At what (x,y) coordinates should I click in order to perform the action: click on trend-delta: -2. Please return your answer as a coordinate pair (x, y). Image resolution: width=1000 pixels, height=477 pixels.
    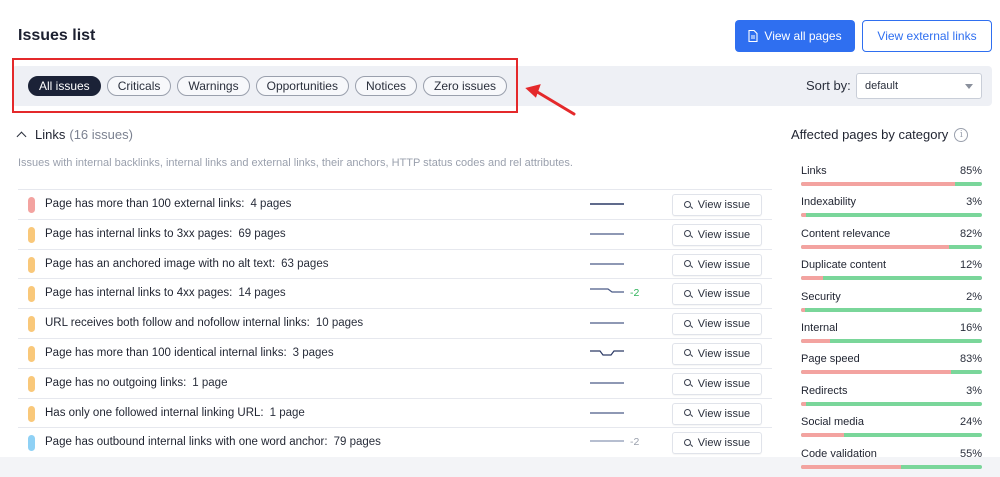
    Looking at the image, I should click on (635, 293).